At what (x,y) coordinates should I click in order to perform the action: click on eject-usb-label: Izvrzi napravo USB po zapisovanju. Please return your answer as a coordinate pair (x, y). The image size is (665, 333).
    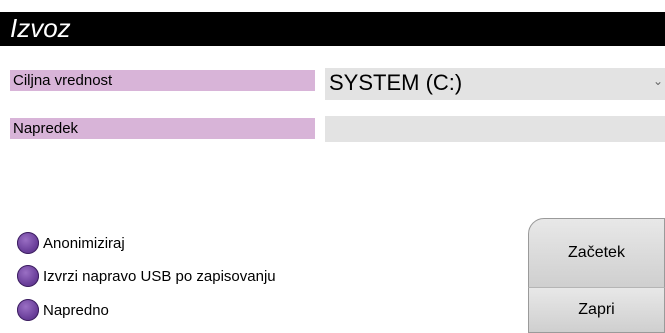
    Looking at the image, I should click on (159, 276).